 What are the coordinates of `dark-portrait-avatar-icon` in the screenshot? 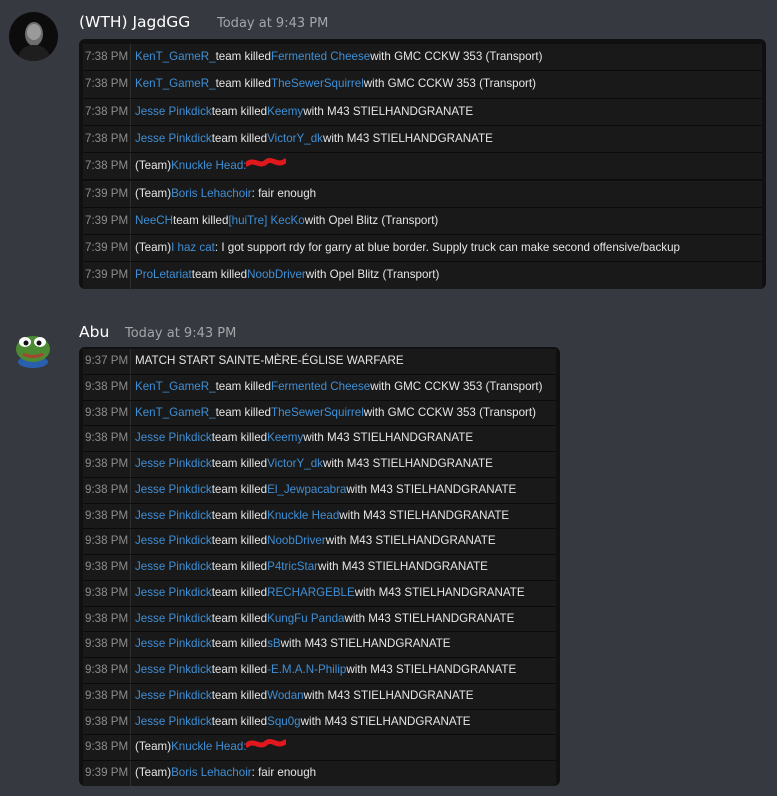 It's located at (33, 36).